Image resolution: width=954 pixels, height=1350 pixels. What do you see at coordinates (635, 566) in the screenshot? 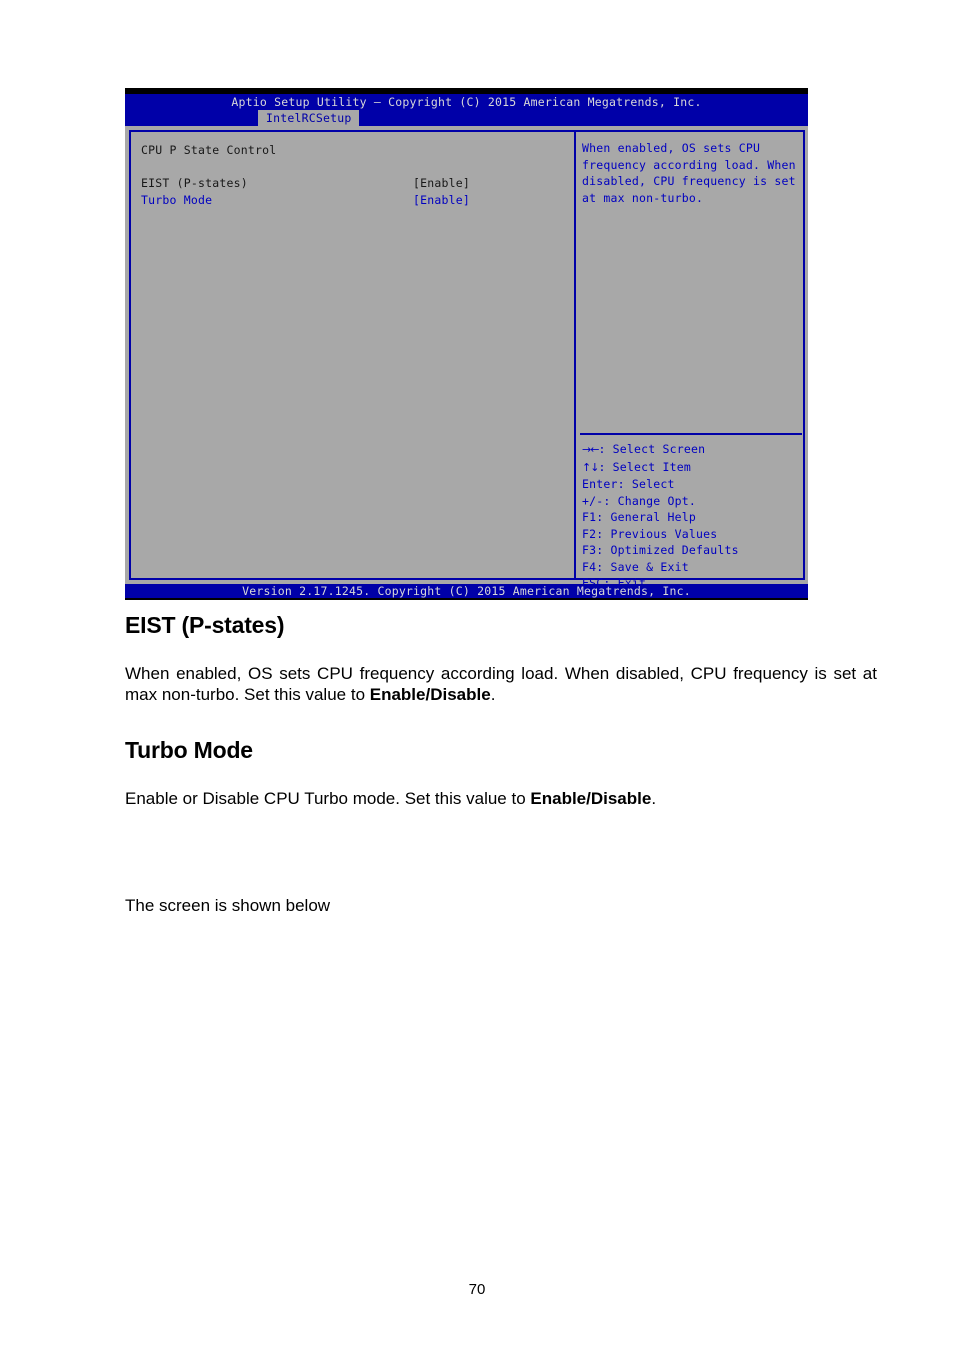
I see `key-hint-save-exit: F4: Save & Exit` at bounding box center [635, 566].